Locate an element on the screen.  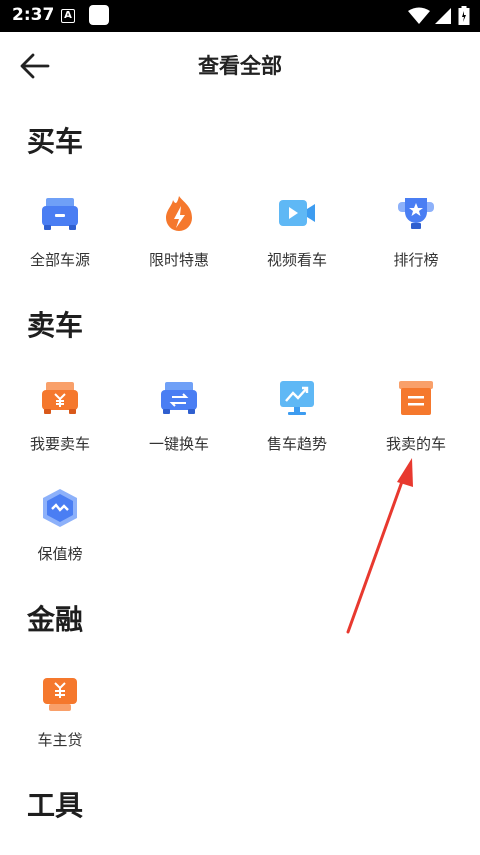
car-yen-icon is located at coordinates (60, 398).